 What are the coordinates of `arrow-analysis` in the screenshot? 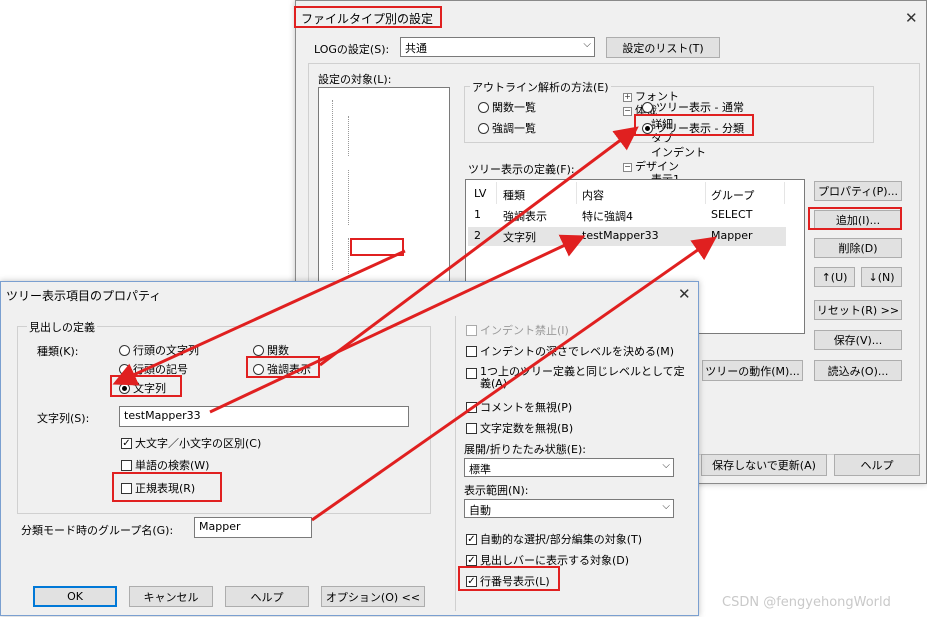 It's located at (259, 317).